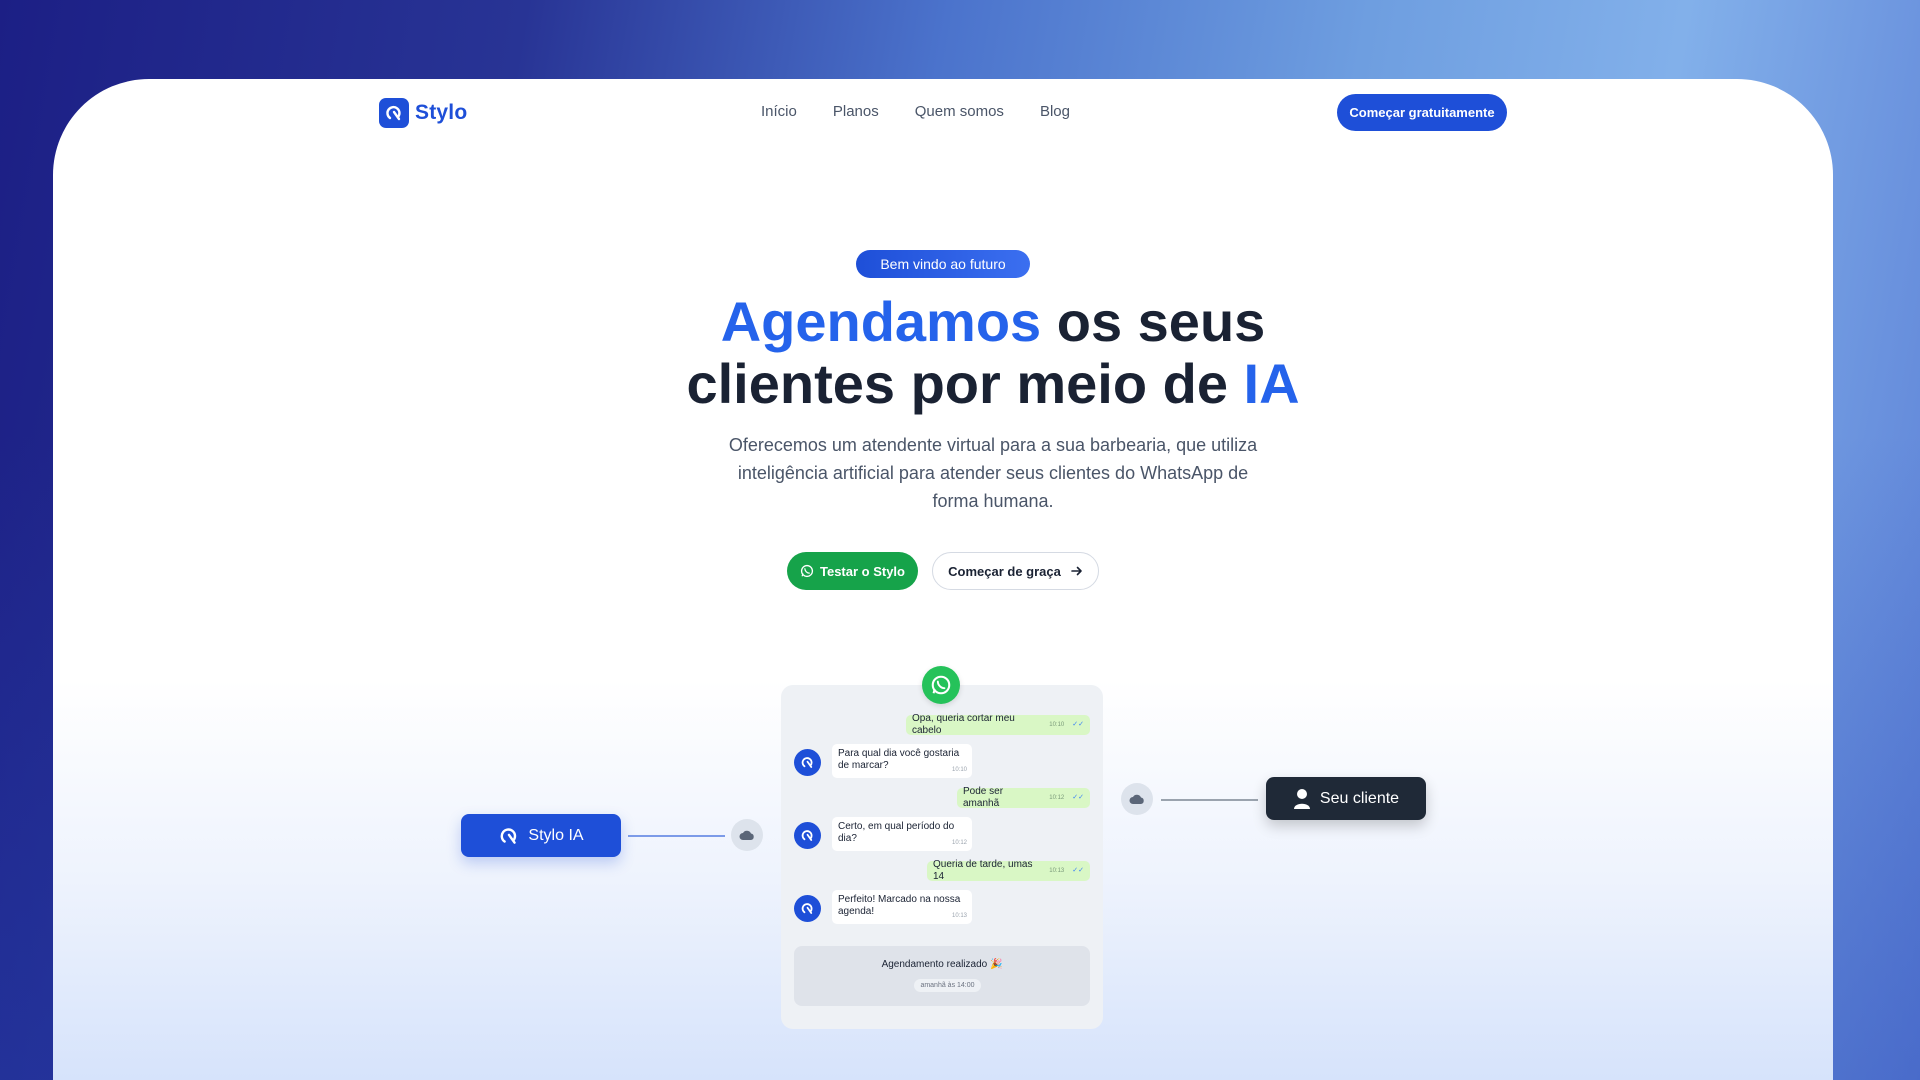 The height and width of the screenshot is (1080, 1920). I want to click on chat-message-client: Opa, queria cortar meu cabelo 10:10 ✓✓, so click(998, 724).